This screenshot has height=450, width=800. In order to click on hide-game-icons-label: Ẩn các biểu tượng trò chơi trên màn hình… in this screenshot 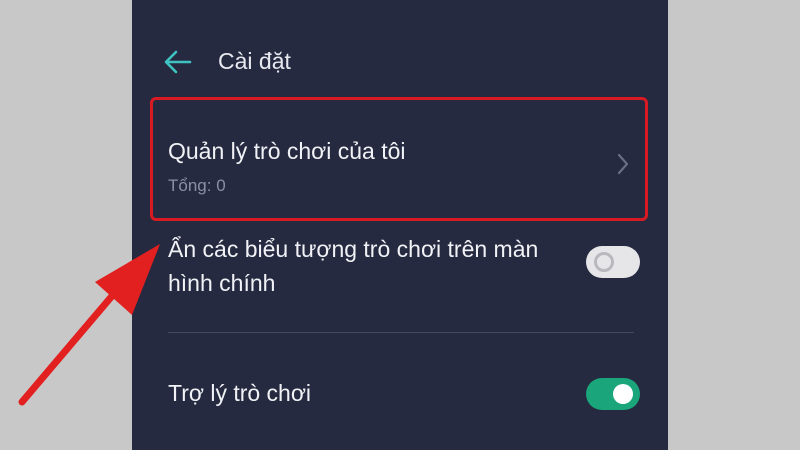, I will do `click(353, 266)`.